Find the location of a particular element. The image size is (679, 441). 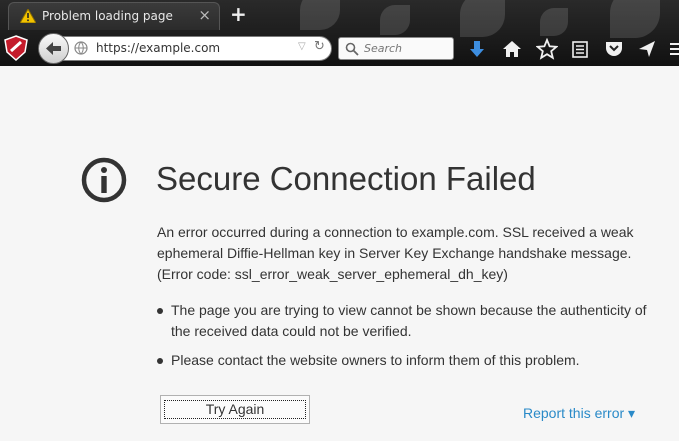

reload-icon: ↻ is located at coordinates (319, 46).